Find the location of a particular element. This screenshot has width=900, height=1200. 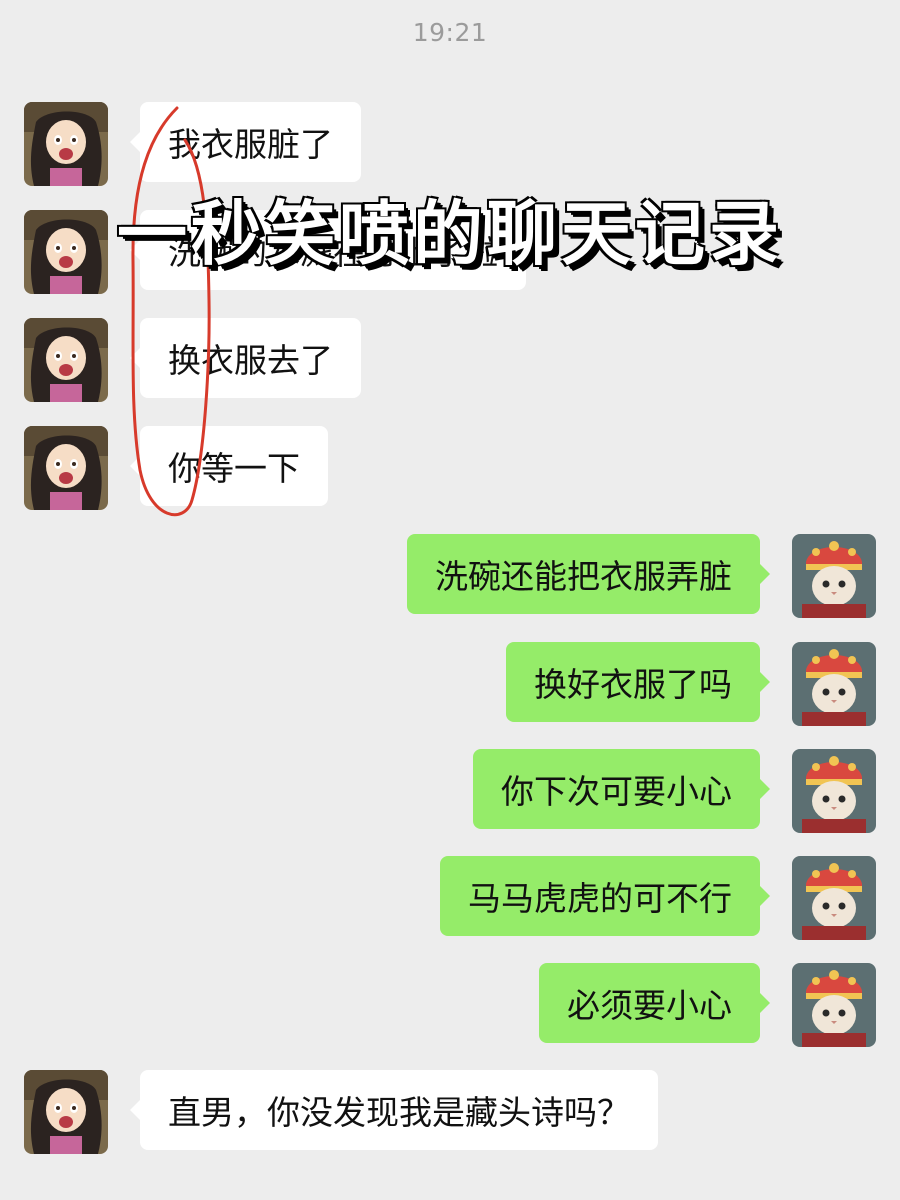

message-row: 换衣服去了 is located at coordinates (450, 360).